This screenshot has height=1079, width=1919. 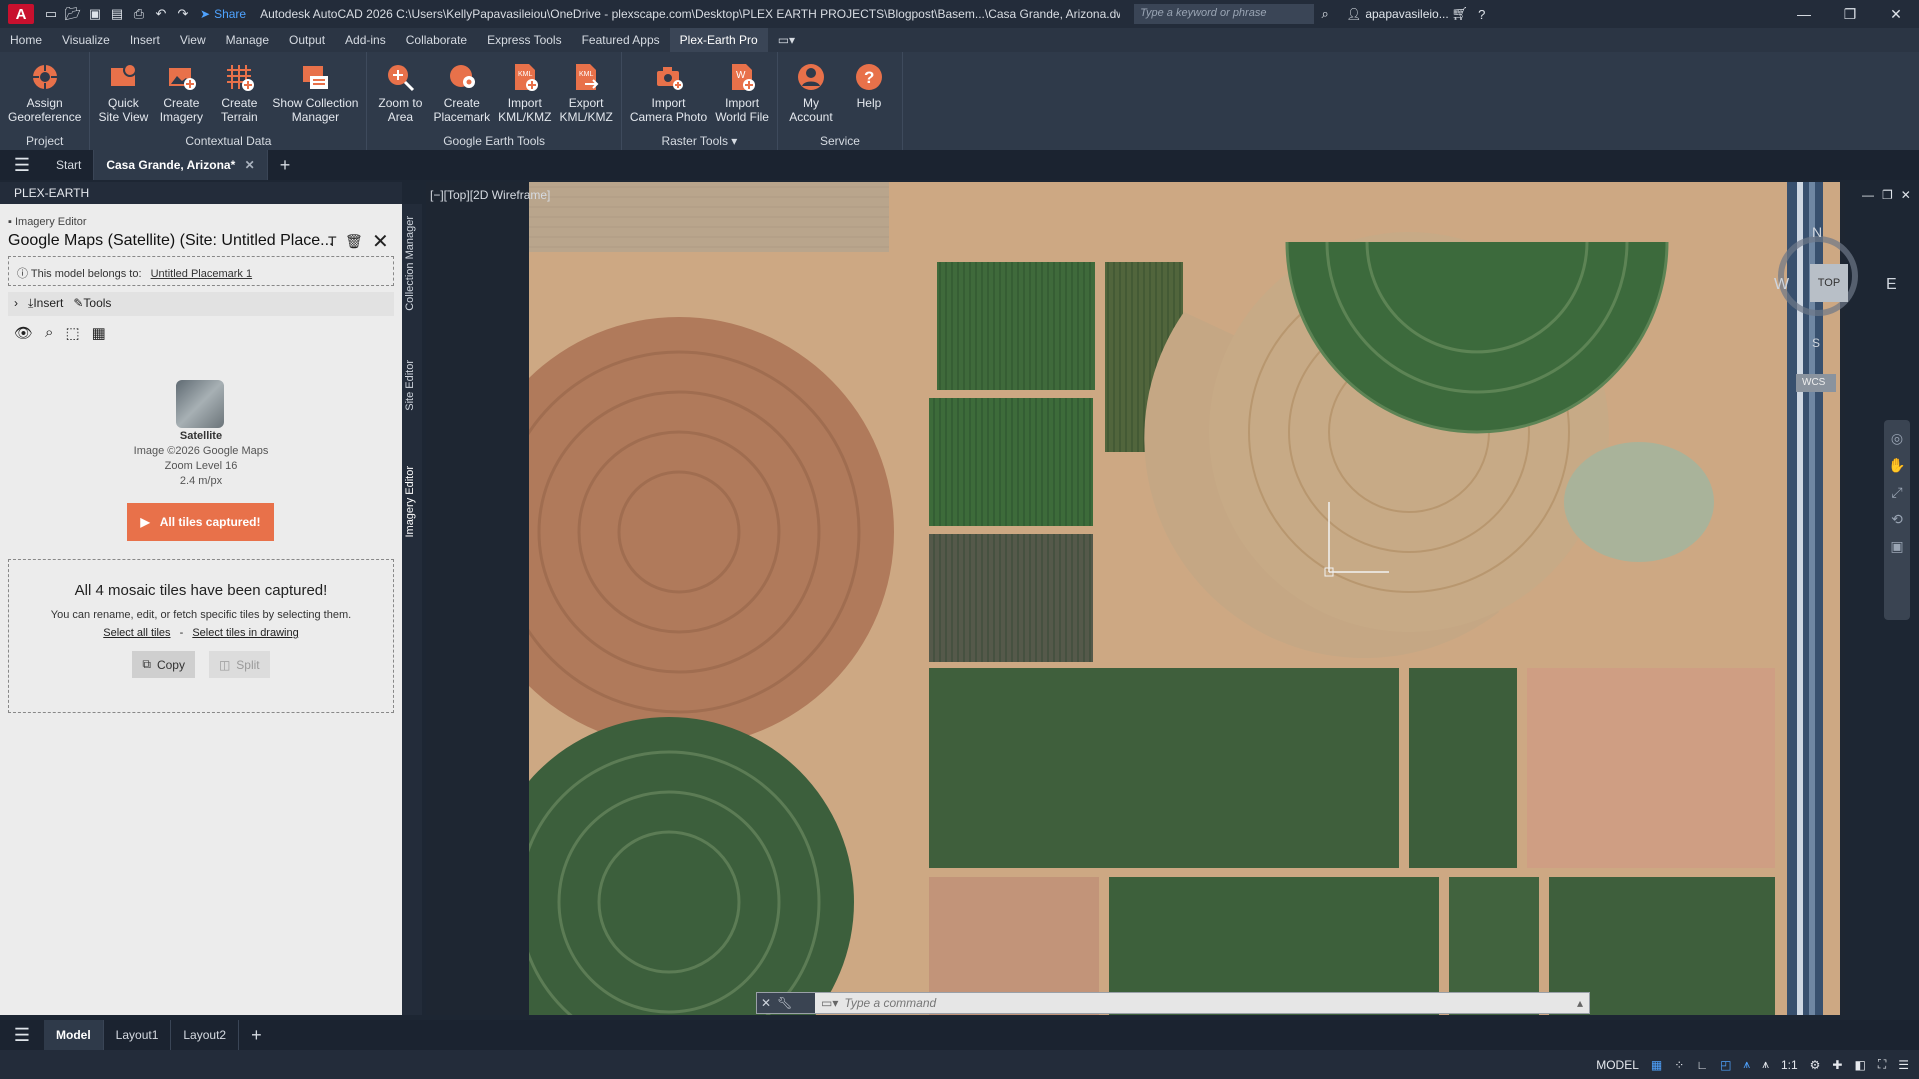 What do you see at coordinates (699, 141) in the screenshot?
I see `raster-tools-dropdown: Raster Tools ▾` at bounding box center [699, 141].